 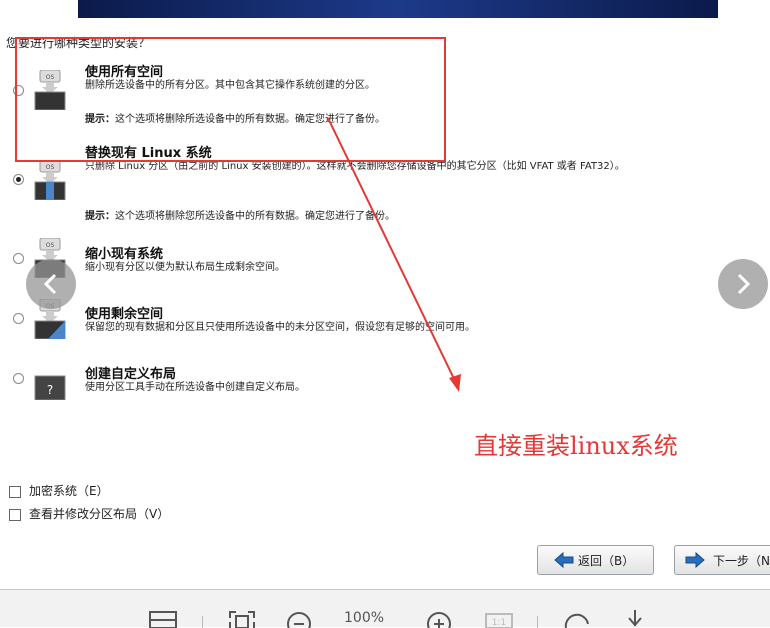 What do you see at coordinates (635, 618) in the screenshot?
I see `download-icon` at bounding box center [635, 618].